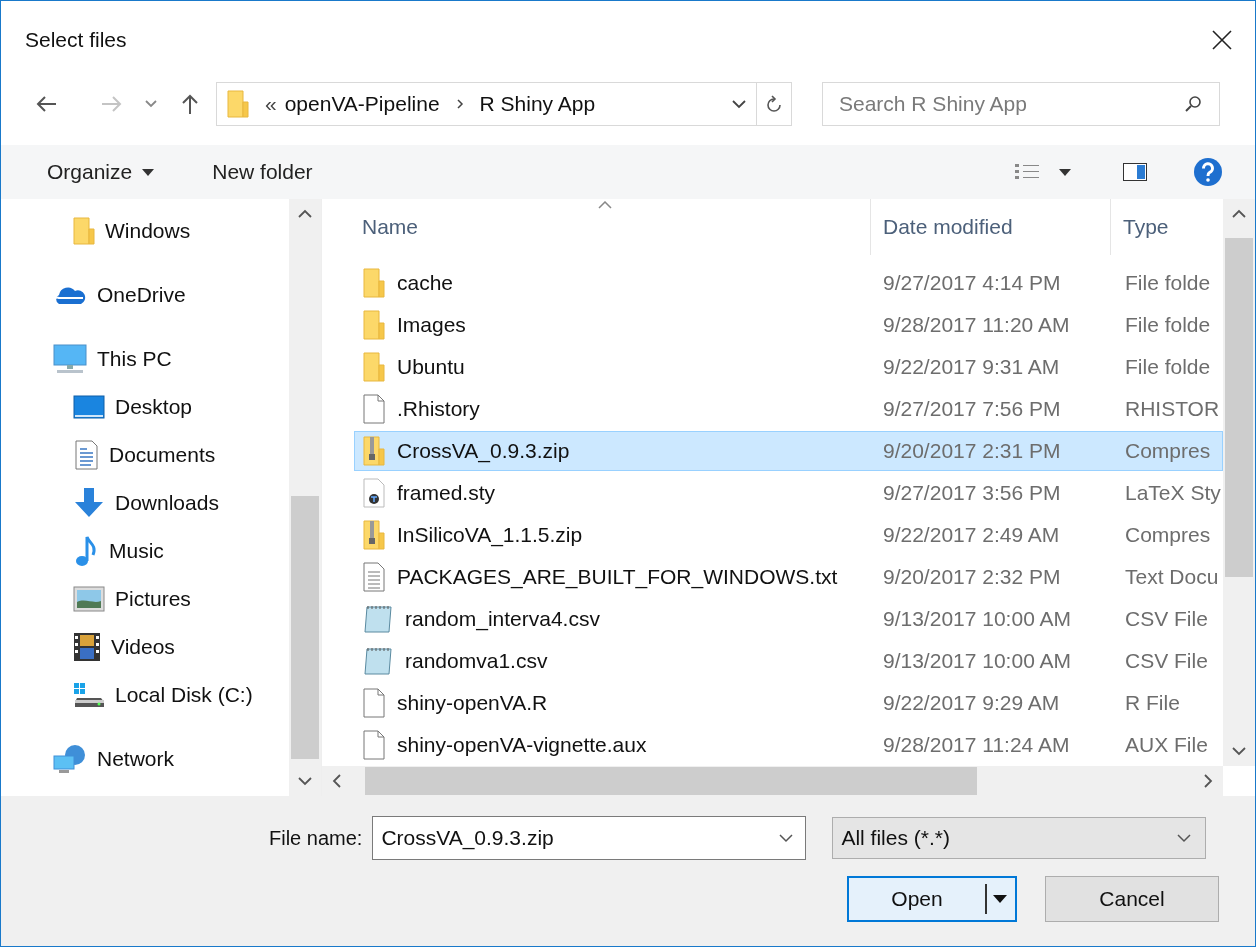 This screenshot has width=1256, height=947. Describe the element at coordinates (87, 647) in the screenshot. I see `film-icon` at that location.